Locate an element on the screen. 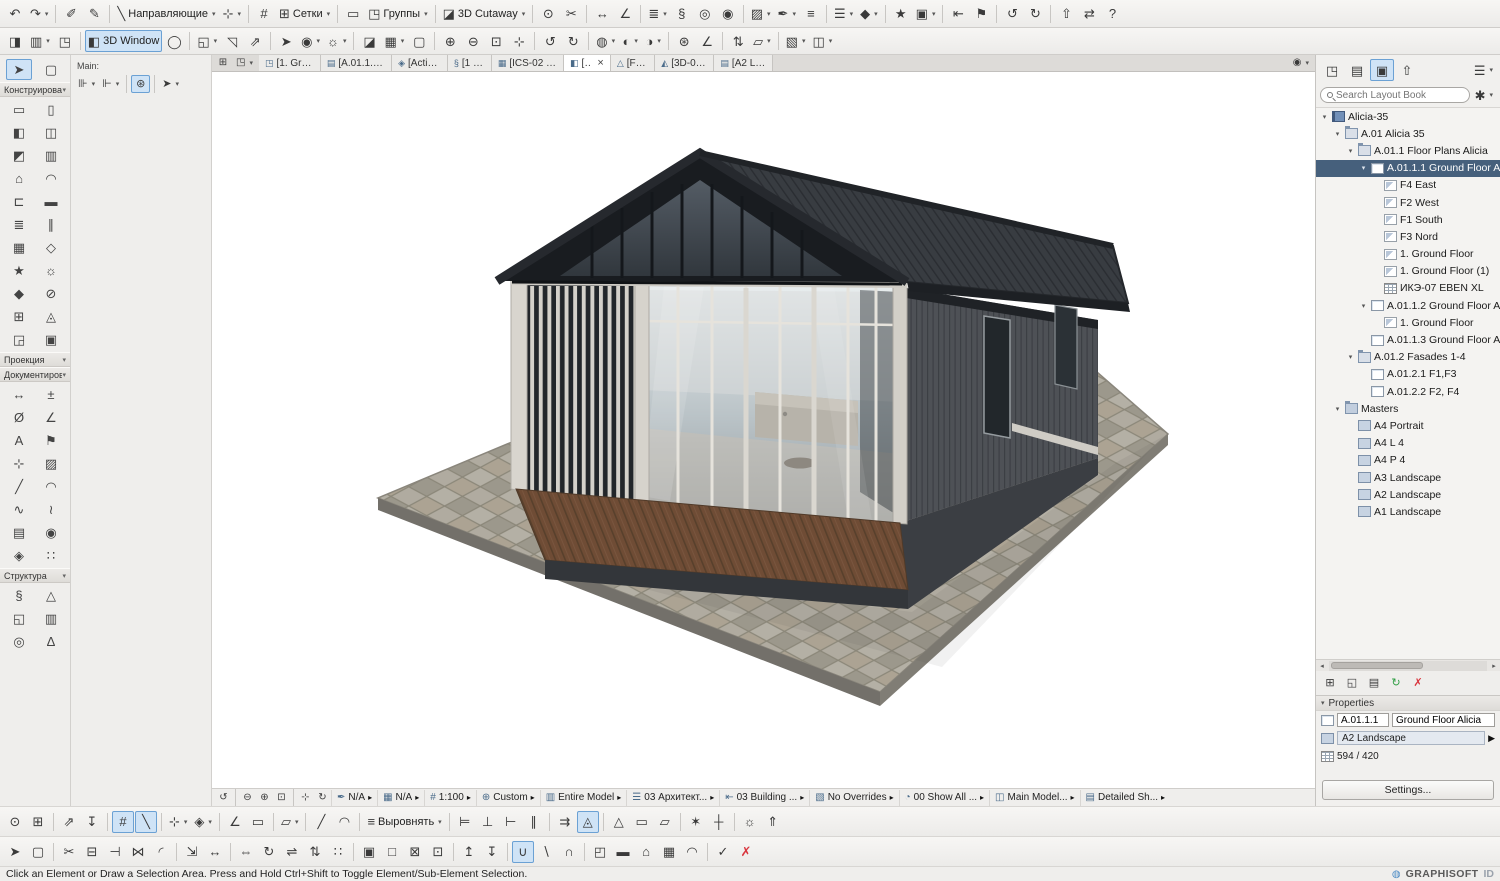 This screenshot has height=881, width=1500. 3d-window-button: ◧ 3D Window is located at coordinates (123, 41).